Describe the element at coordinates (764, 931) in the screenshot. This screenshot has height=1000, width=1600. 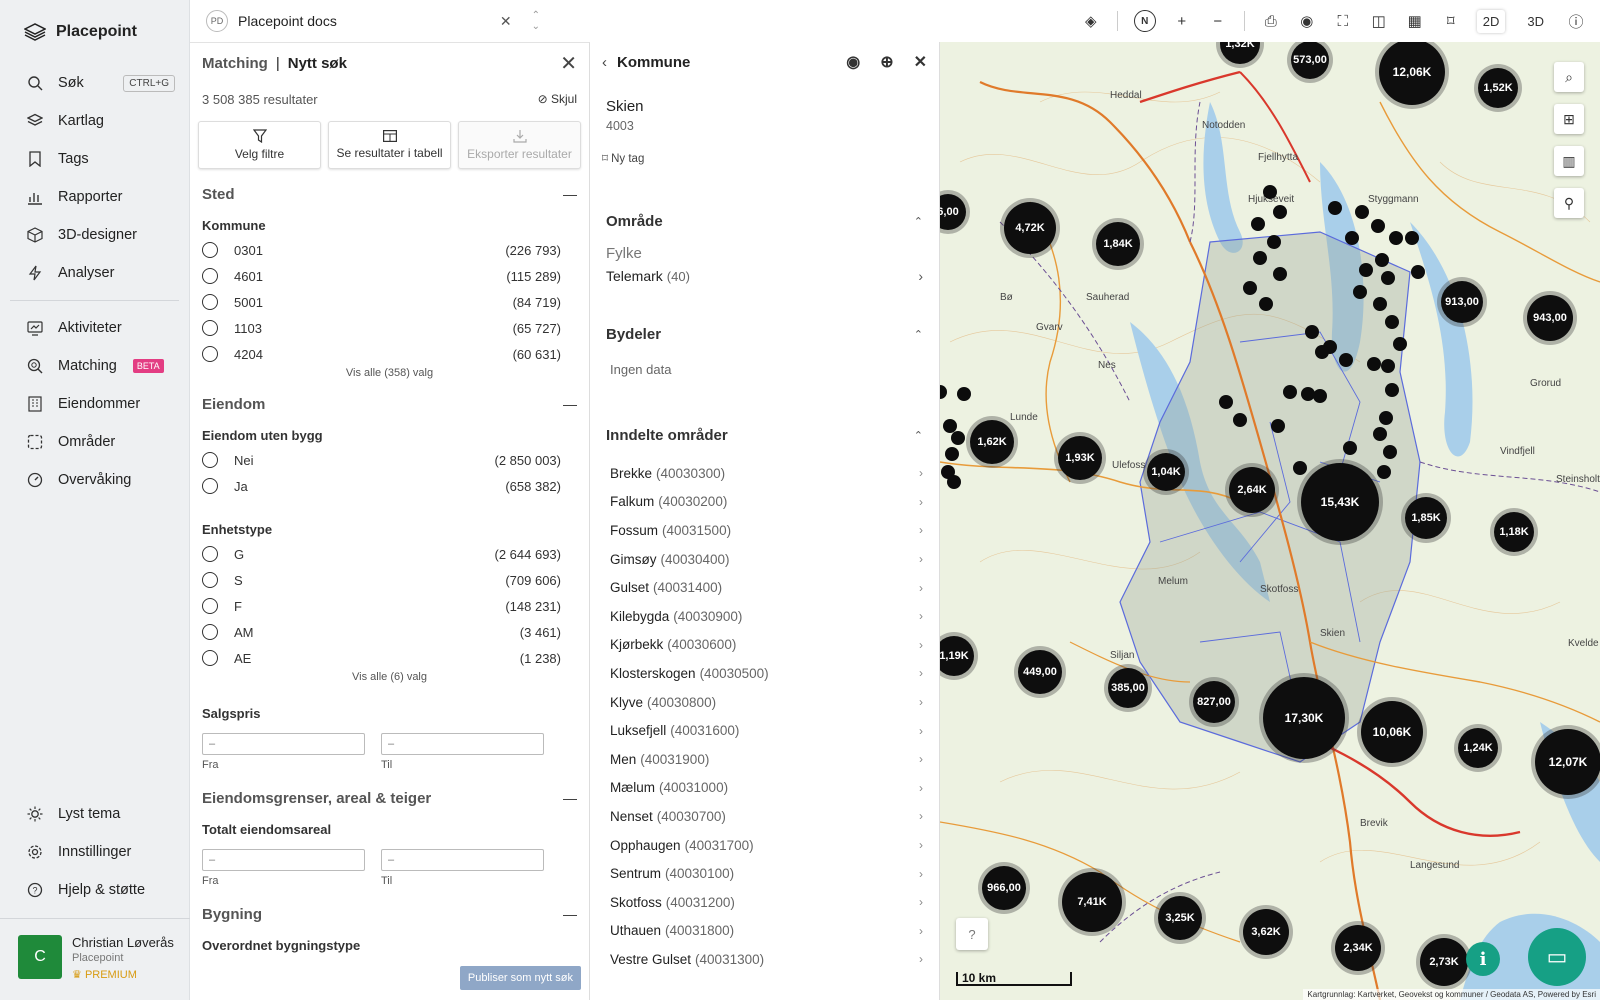
I see `area-row: Uthauen (40031800) ›` at that location.